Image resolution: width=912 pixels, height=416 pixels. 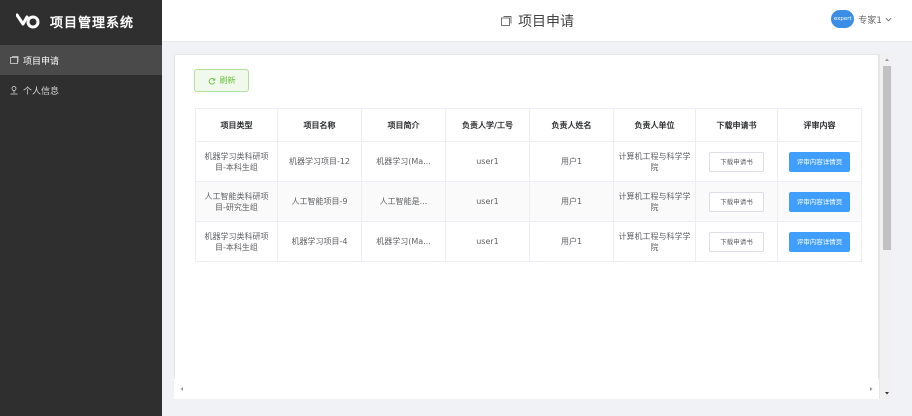 I want to click on cell-name: 机器学习项目-4, so click(x=319, y=241).